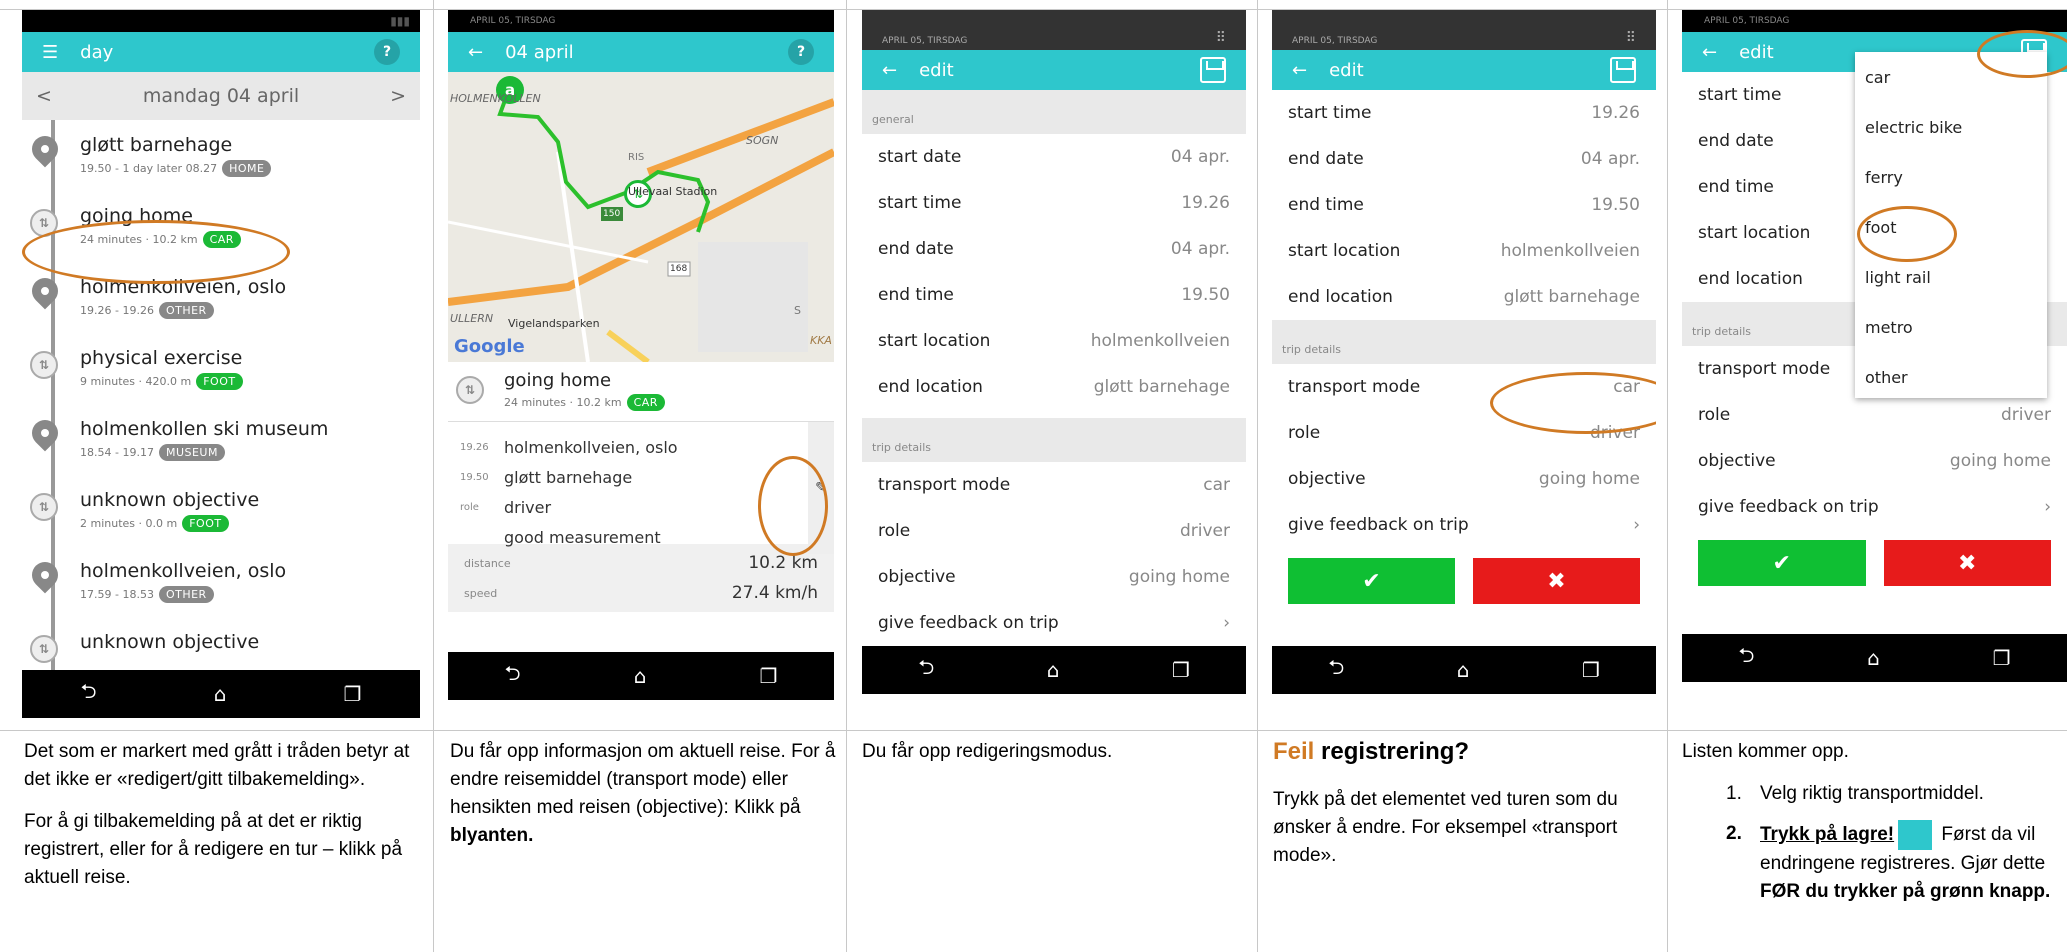 The width and height of the screenshot is (2067, 952). I want to click on option-electric-bike: electric bike, so click(1951, 127).